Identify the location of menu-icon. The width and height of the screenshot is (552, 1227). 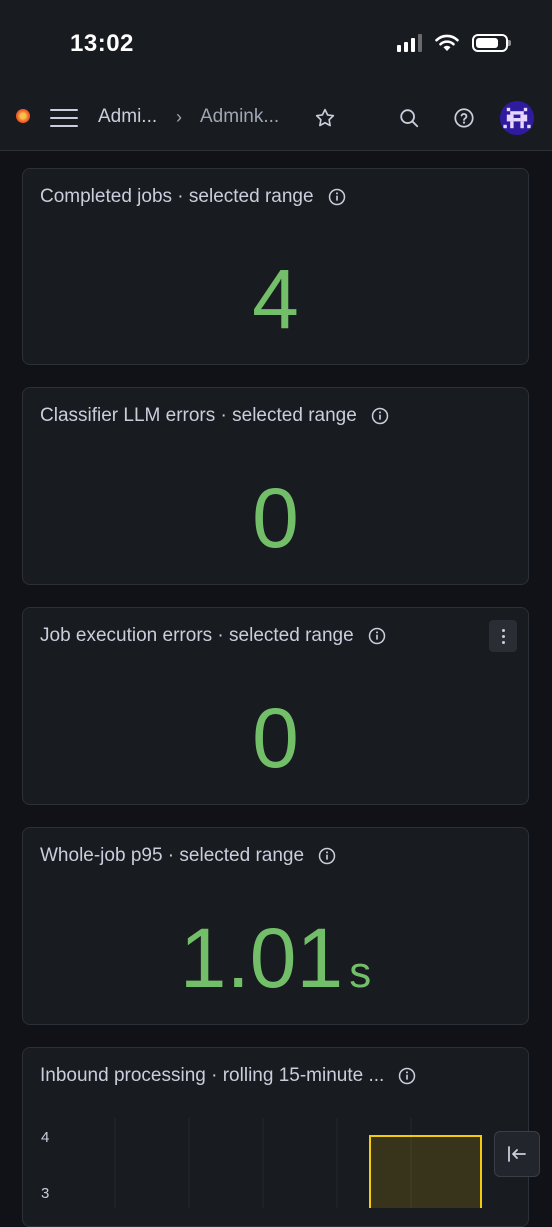
(64, 118).